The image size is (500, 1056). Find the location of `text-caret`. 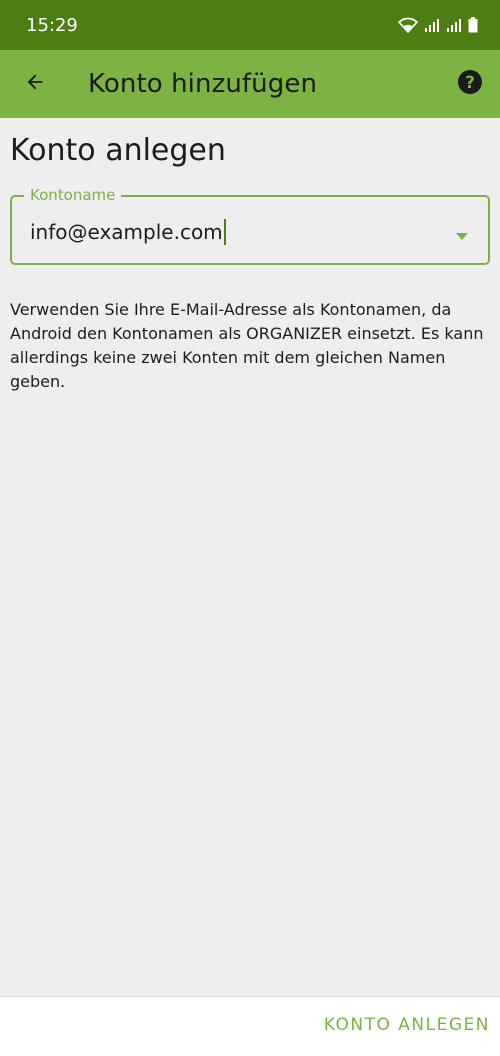

text-caret is located at coordinates (224, 232).